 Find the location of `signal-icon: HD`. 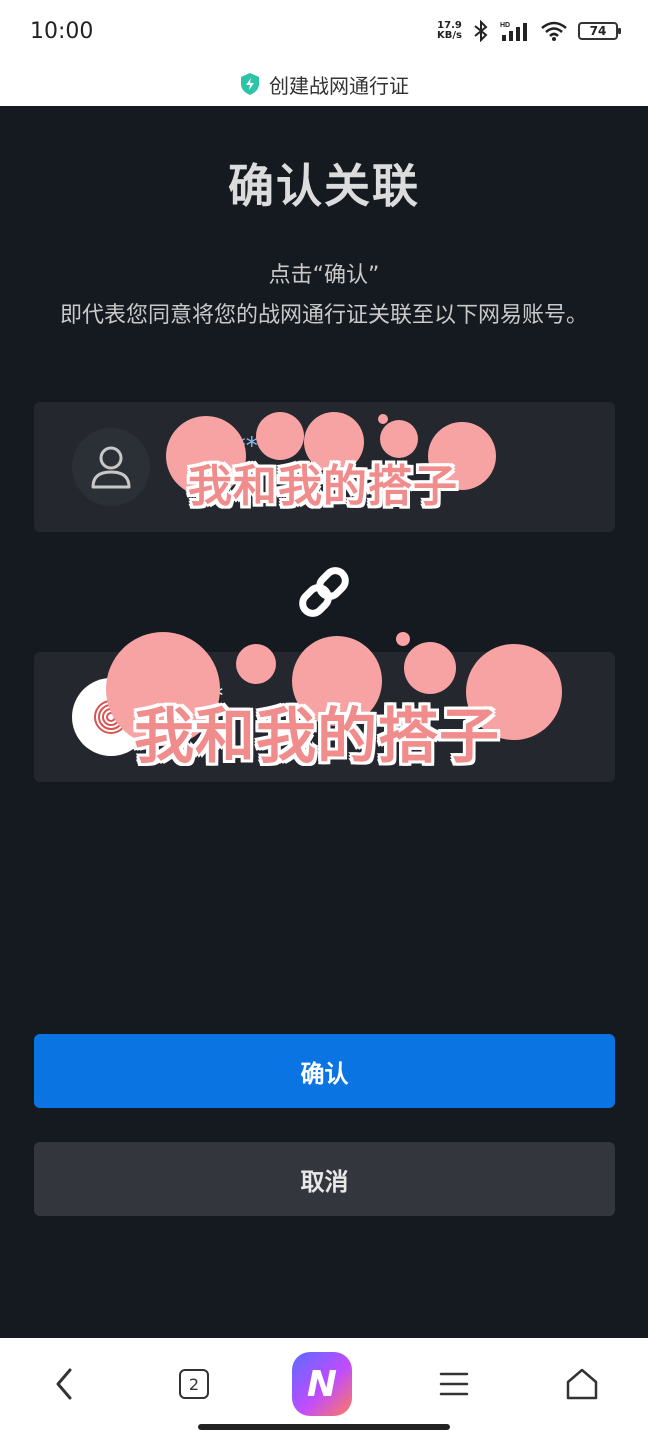

signal-icon: HD is located at coordinates (513, 31).